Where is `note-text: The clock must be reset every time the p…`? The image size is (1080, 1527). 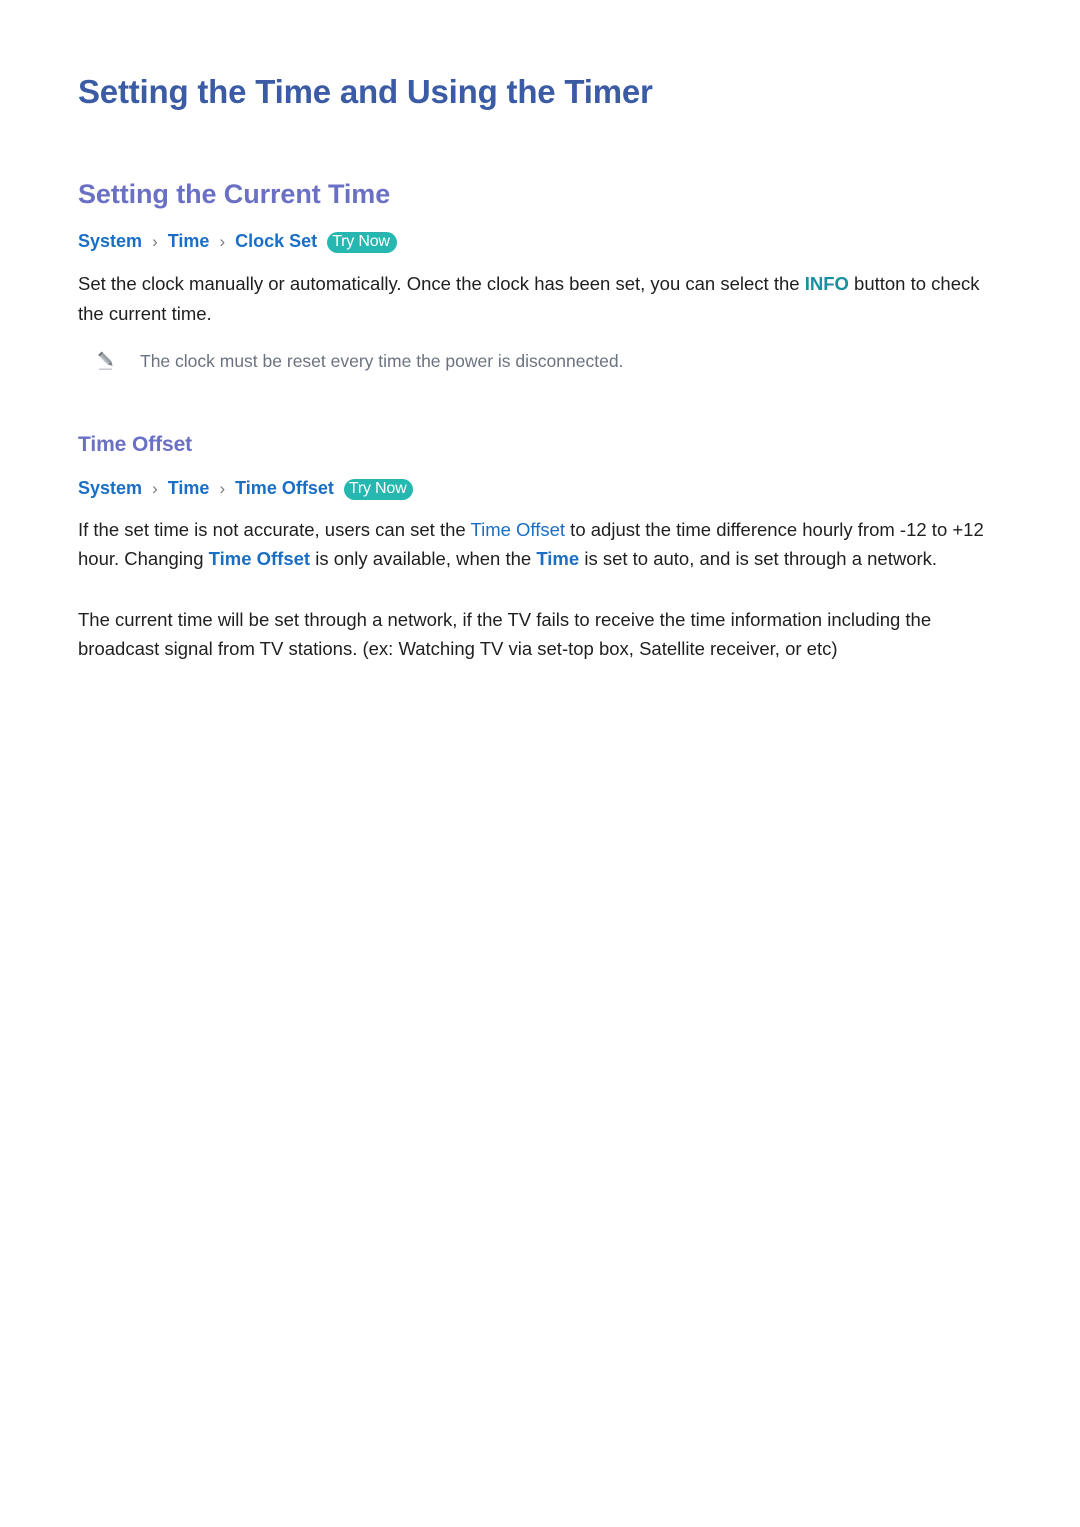 note-text: The clock must be reset every time the p… is located at coordinates (382, 360).